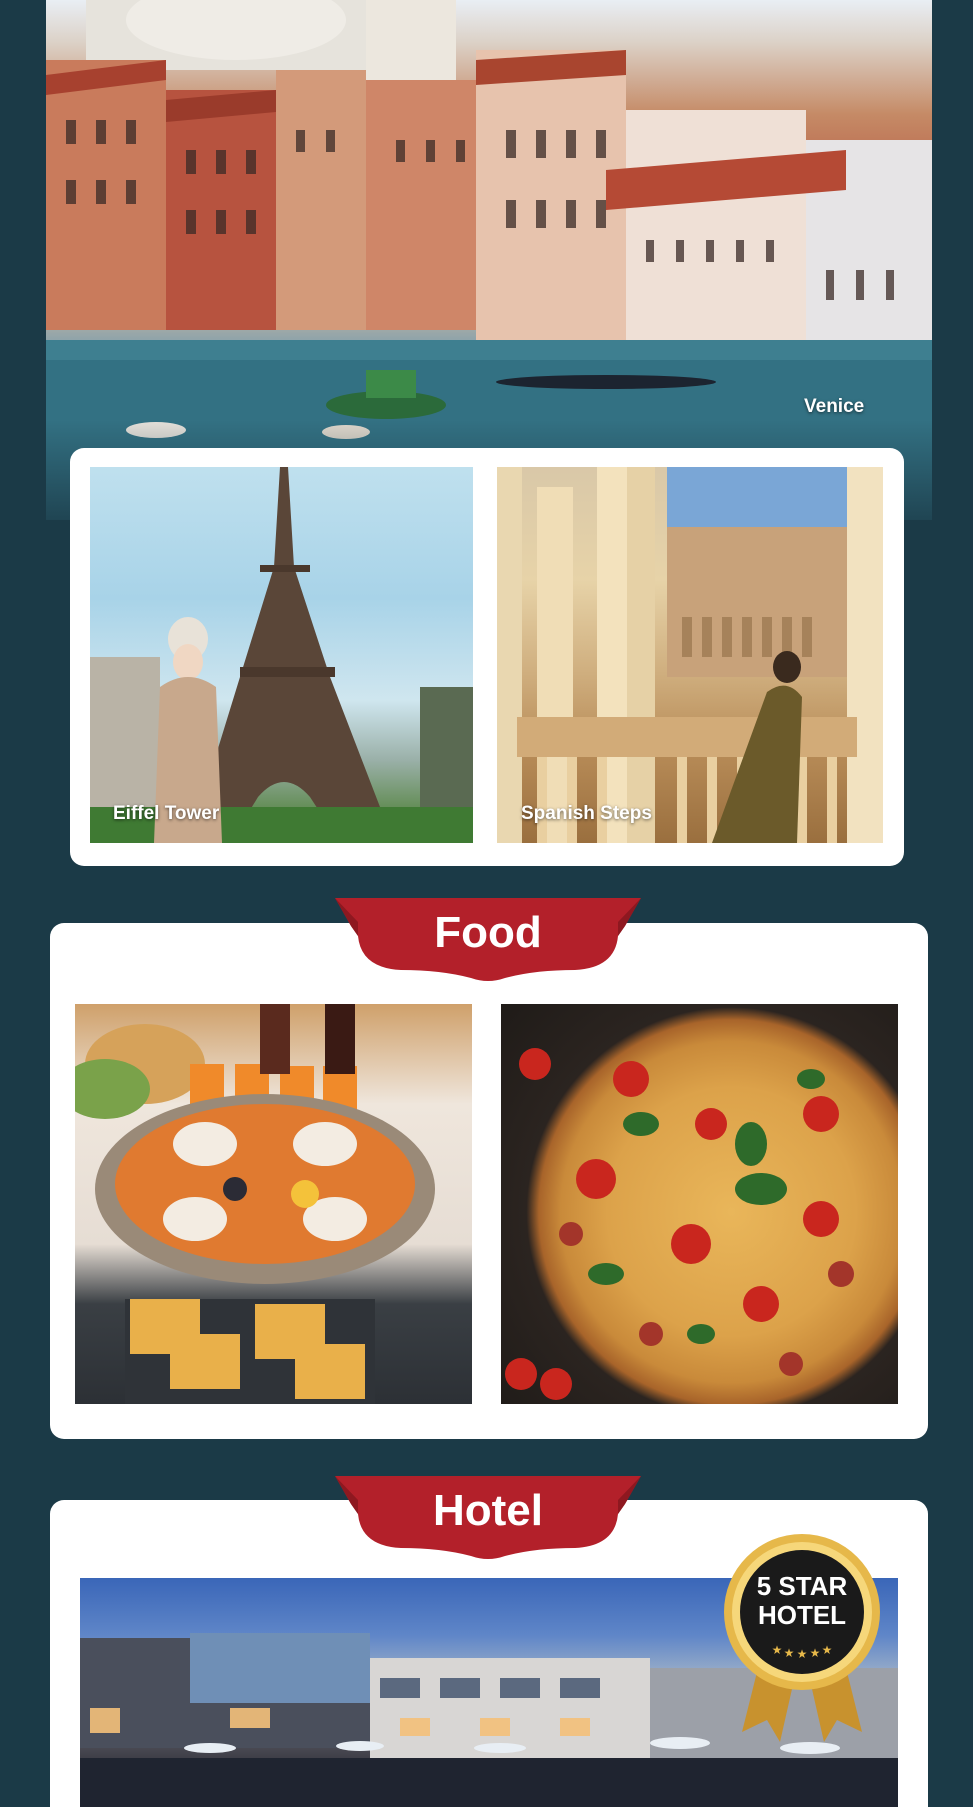 This screenshot has height=1807, width=973. Describe the element at coordinates (586, 813) in the screenshot. I see `spanish-steps-caption: Spanish Steps` at that location.